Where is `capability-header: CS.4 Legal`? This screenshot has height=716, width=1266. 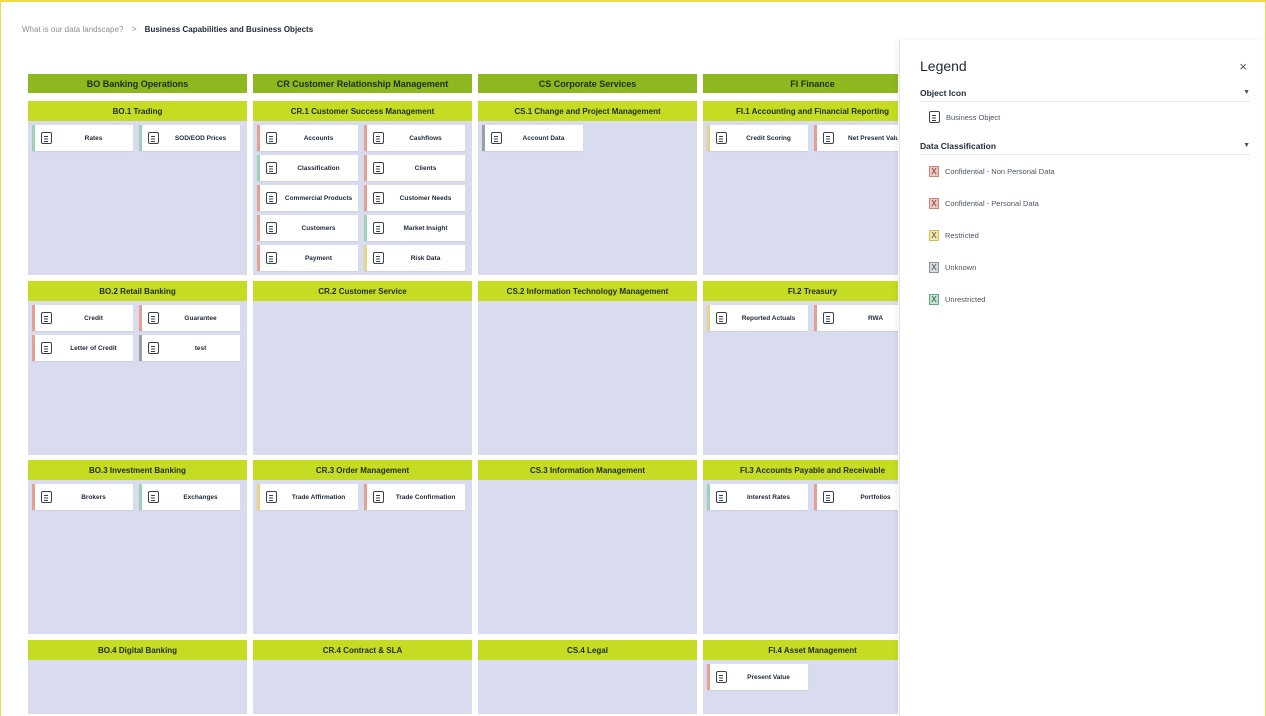 capability-header: CS.4 Legal is located at coordinates (587, 650).